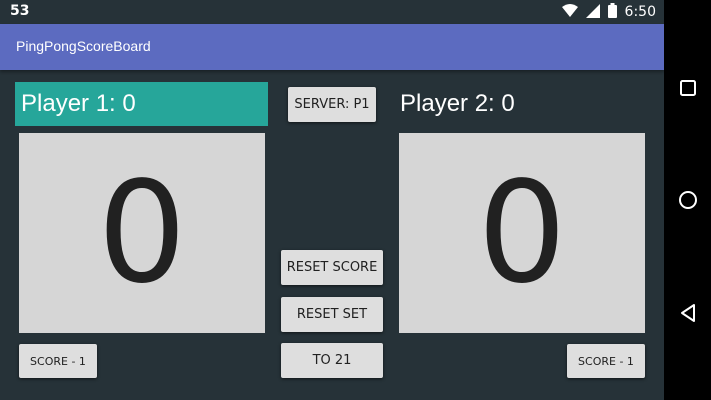 The image size is (711, 400). Describe the element at coordinates (569, 12) in the screenshot. I see `wifi-icon` at that location.